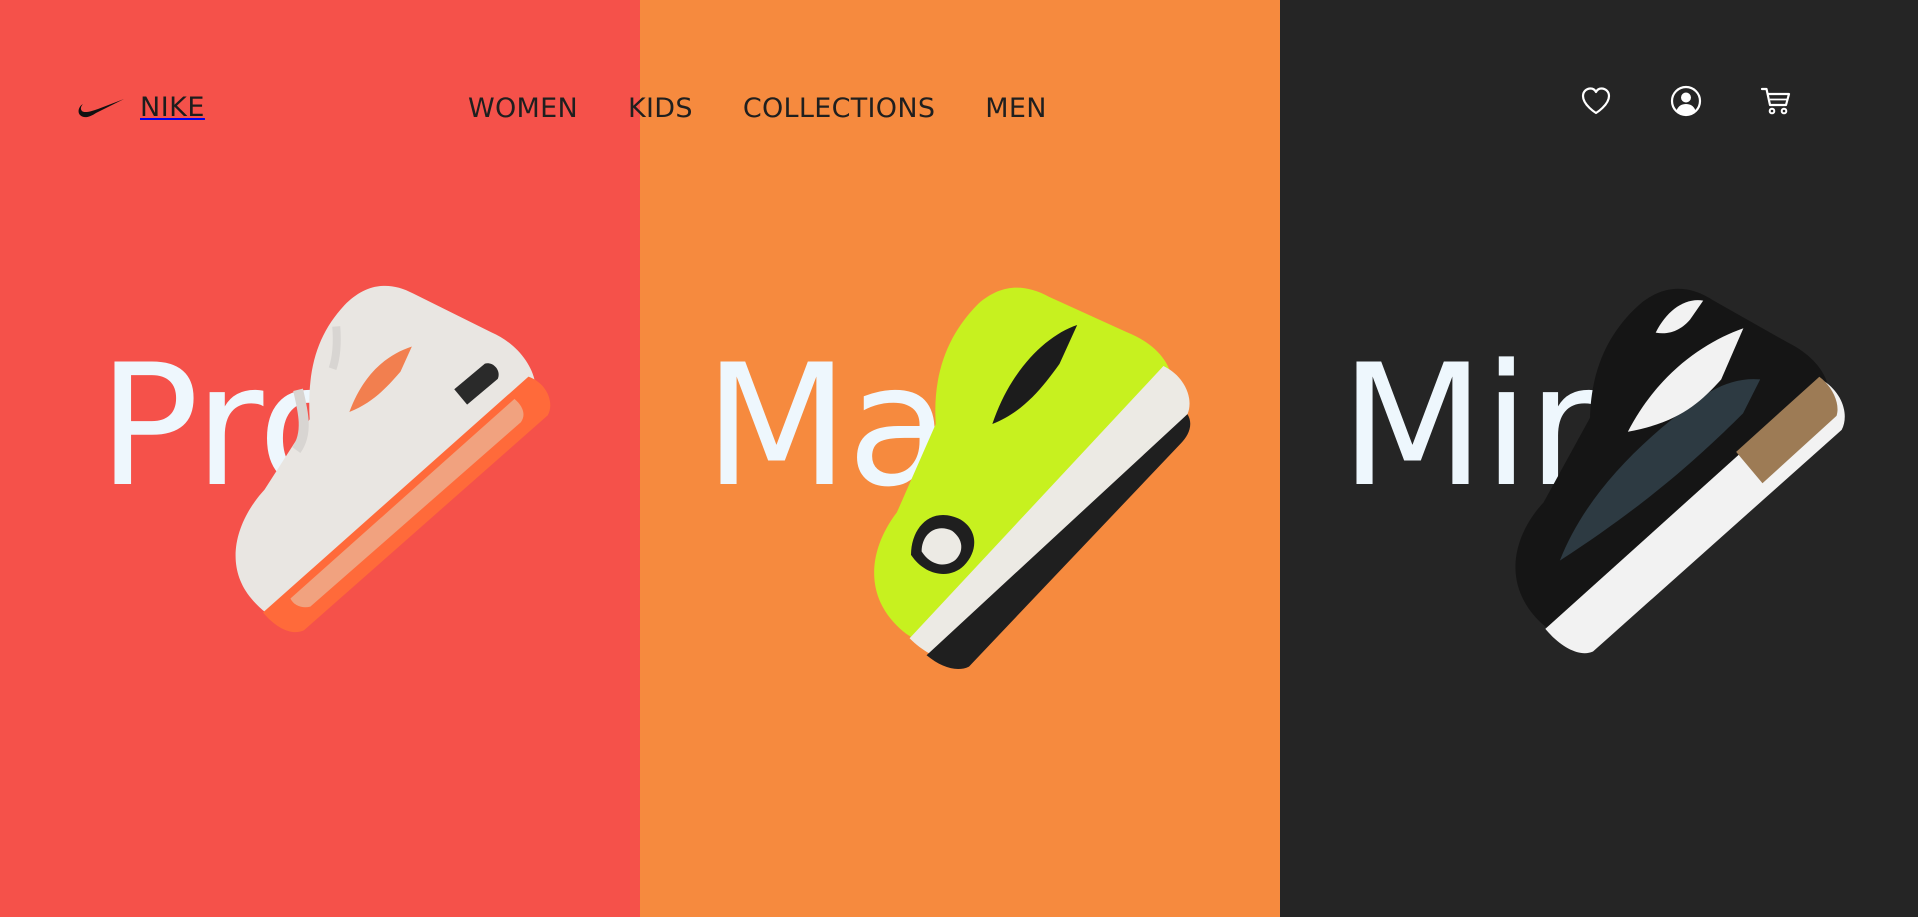 This screenshot has height=917, width=1918. I want to click on account-button, so click(1686, 101).